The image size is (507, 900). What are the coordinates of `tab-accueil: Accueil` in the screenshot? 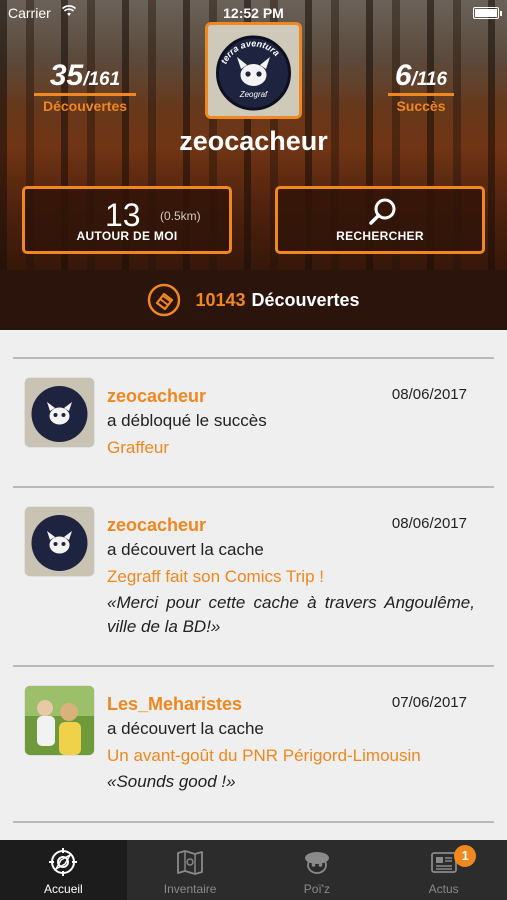 It's located at (63, 870).